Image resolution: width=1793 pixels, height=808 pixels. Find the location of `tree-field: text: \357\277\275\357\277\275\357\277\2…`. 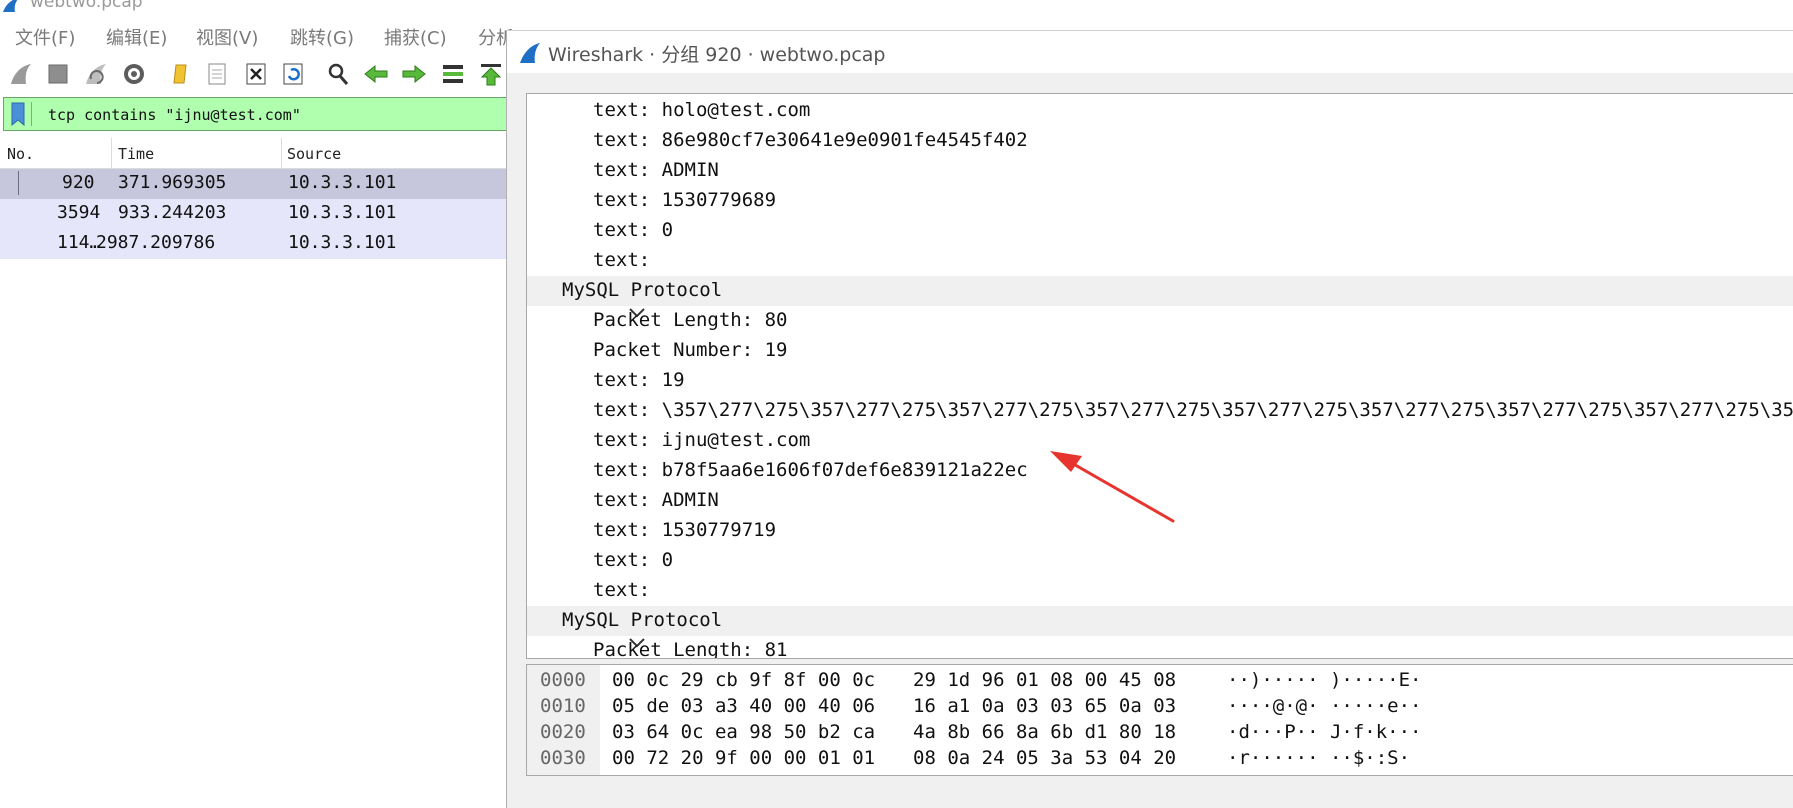

tree-field: text: \357\277\275\357\277\275\357\277\2… is located at coordinates (1160, 411).